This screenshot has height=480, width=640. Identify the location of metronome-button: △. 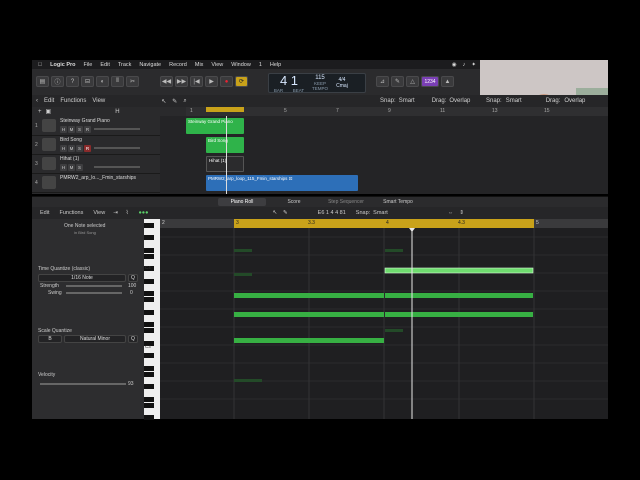
(412, 81).